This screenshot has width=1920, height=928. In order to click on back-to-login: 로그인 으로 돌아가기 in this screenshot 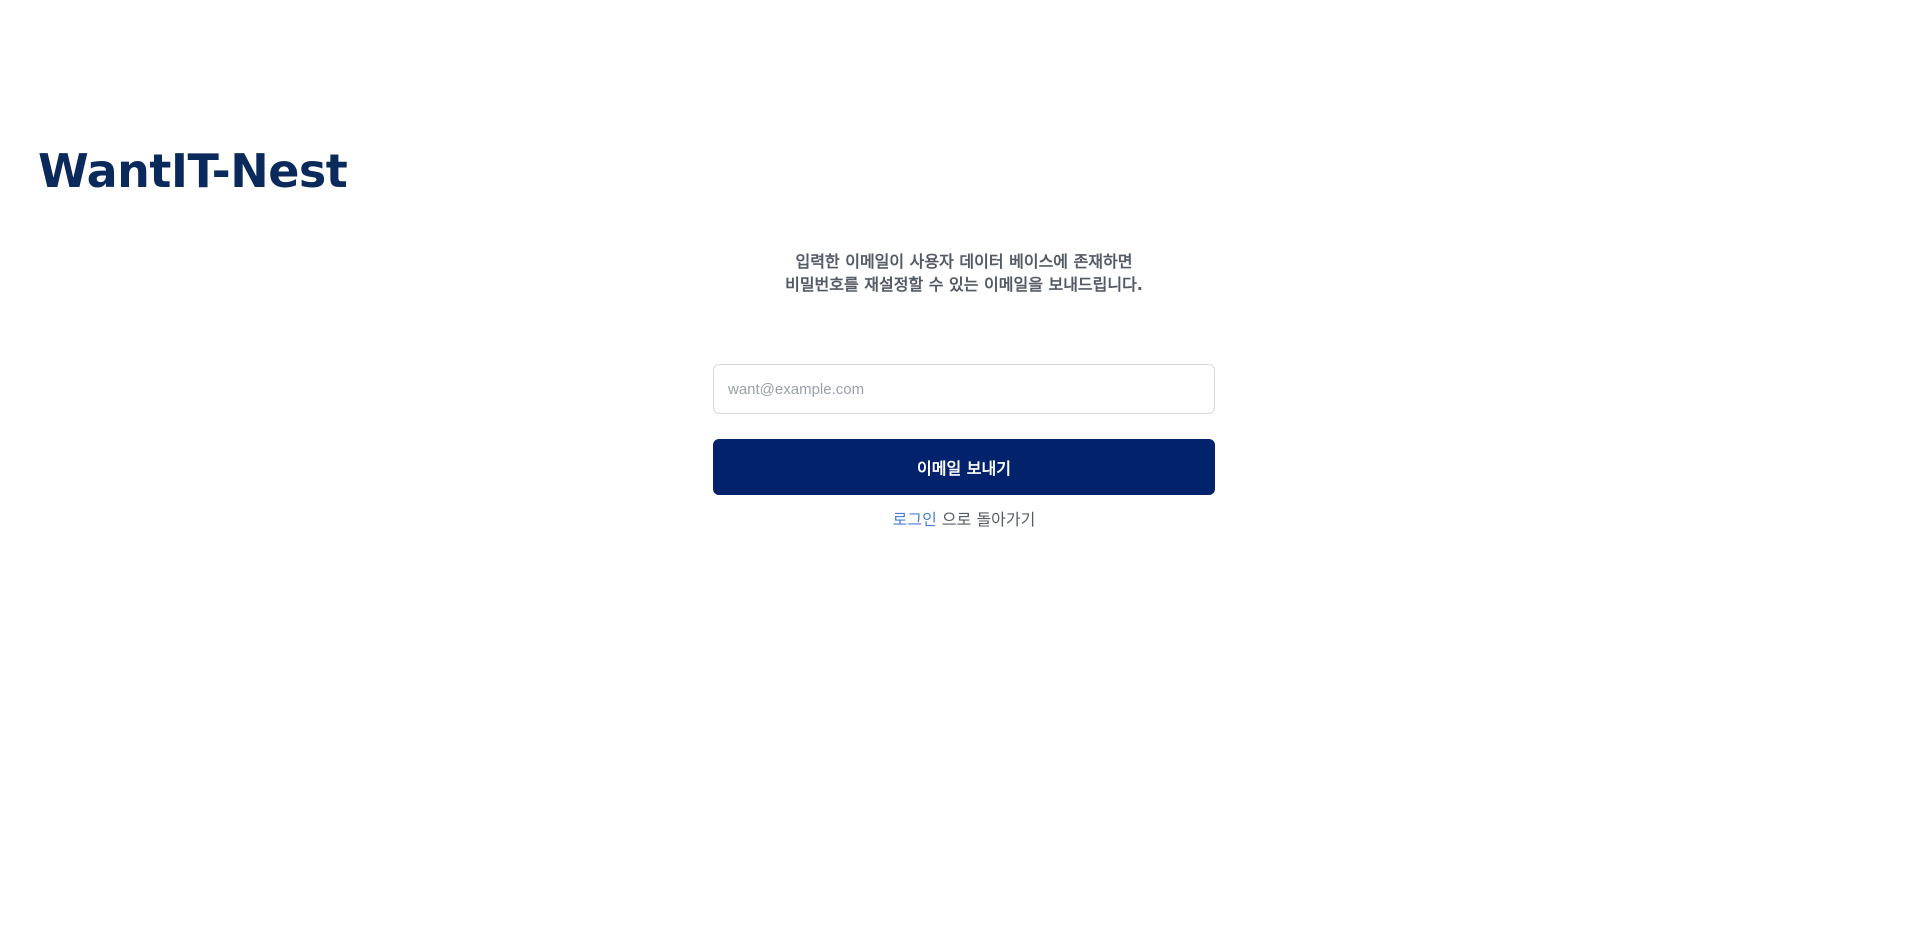, I will do `click(964, 518)`.